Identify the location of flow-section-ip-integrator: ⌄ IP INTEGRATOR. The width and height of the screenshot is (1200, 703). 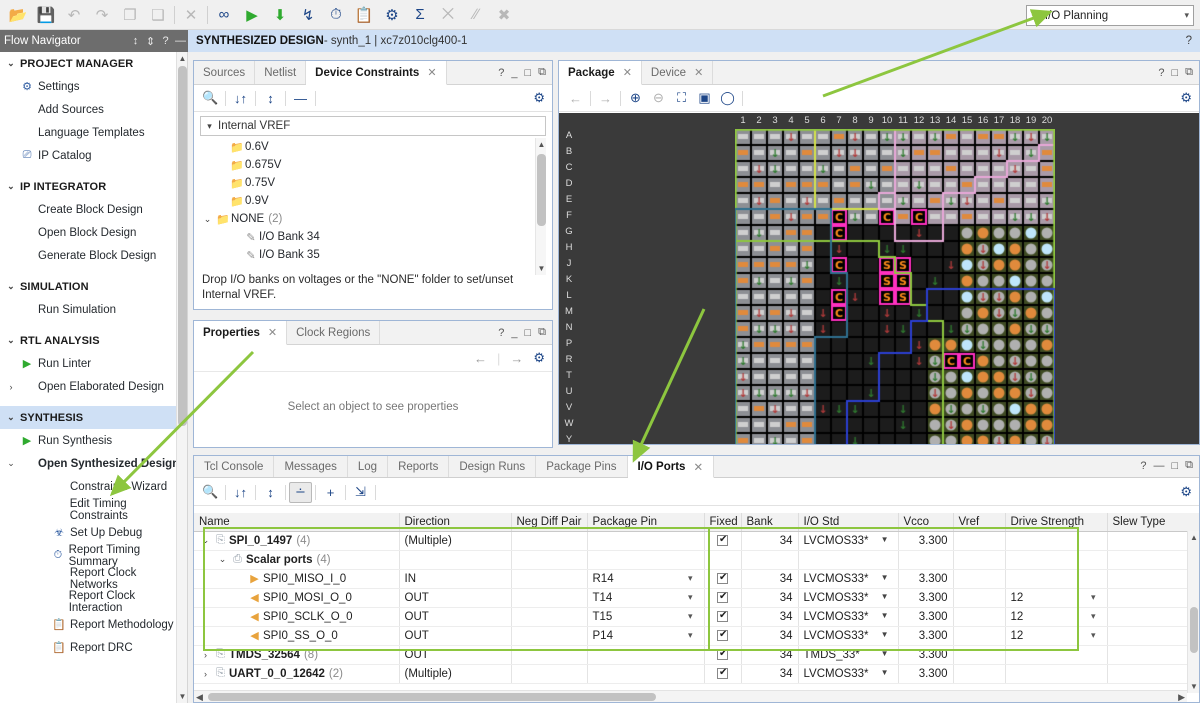
(93, 186).